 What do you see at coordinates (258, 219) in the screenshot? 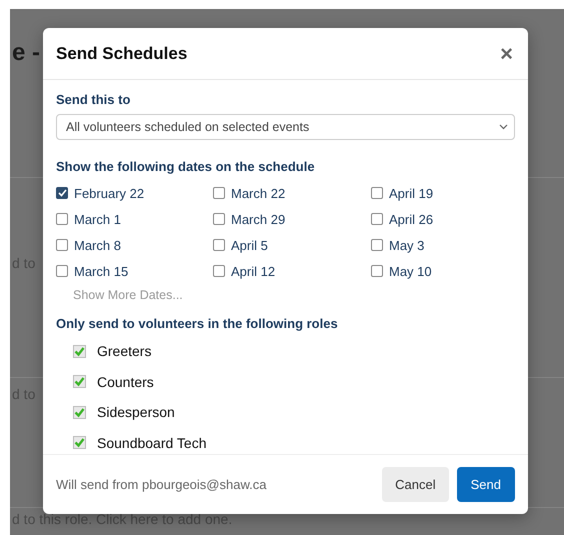
I see `date-label: March 29` at bounding box center [258, 219].